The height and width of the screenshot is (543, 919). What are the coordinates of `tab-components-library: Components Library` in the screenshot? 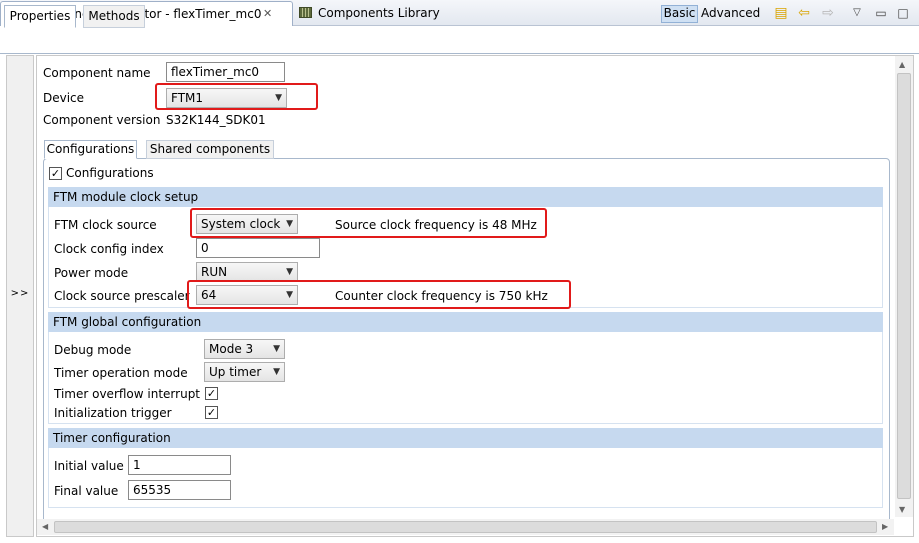 It's located at (367, 13).